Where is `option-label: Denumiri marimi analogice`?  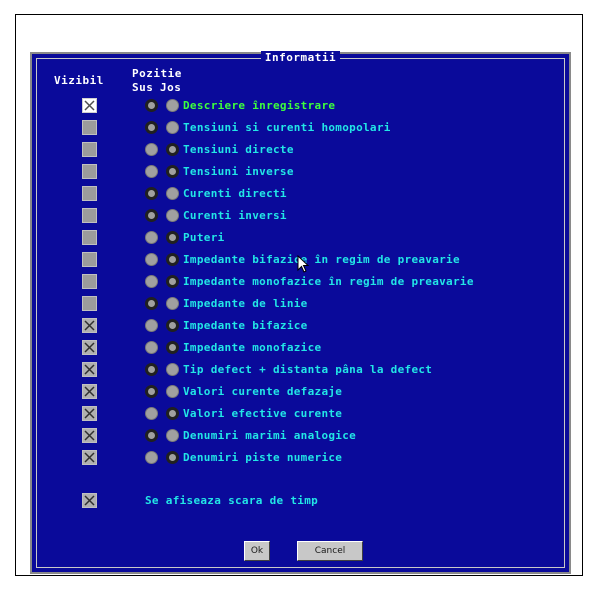
option-label: Denumiri marimi analogice is located at coordinates (270, 435).